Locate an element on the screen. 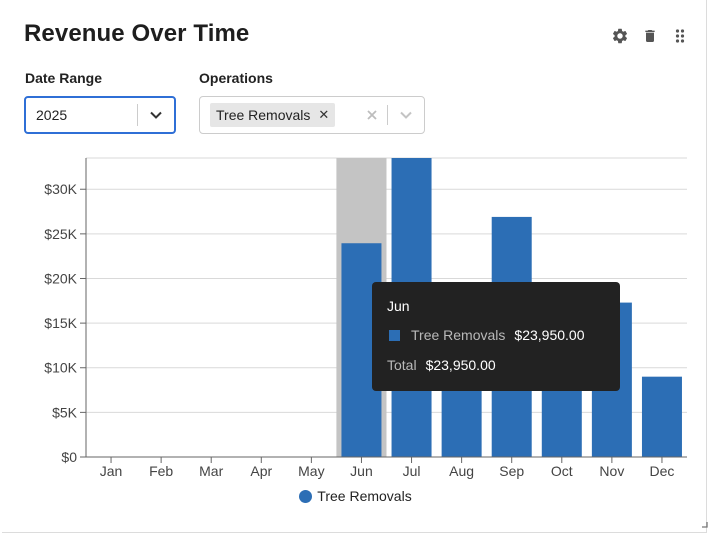 The image size is (711, 537). tooltip-swatch is located at coordinates (394, 335).